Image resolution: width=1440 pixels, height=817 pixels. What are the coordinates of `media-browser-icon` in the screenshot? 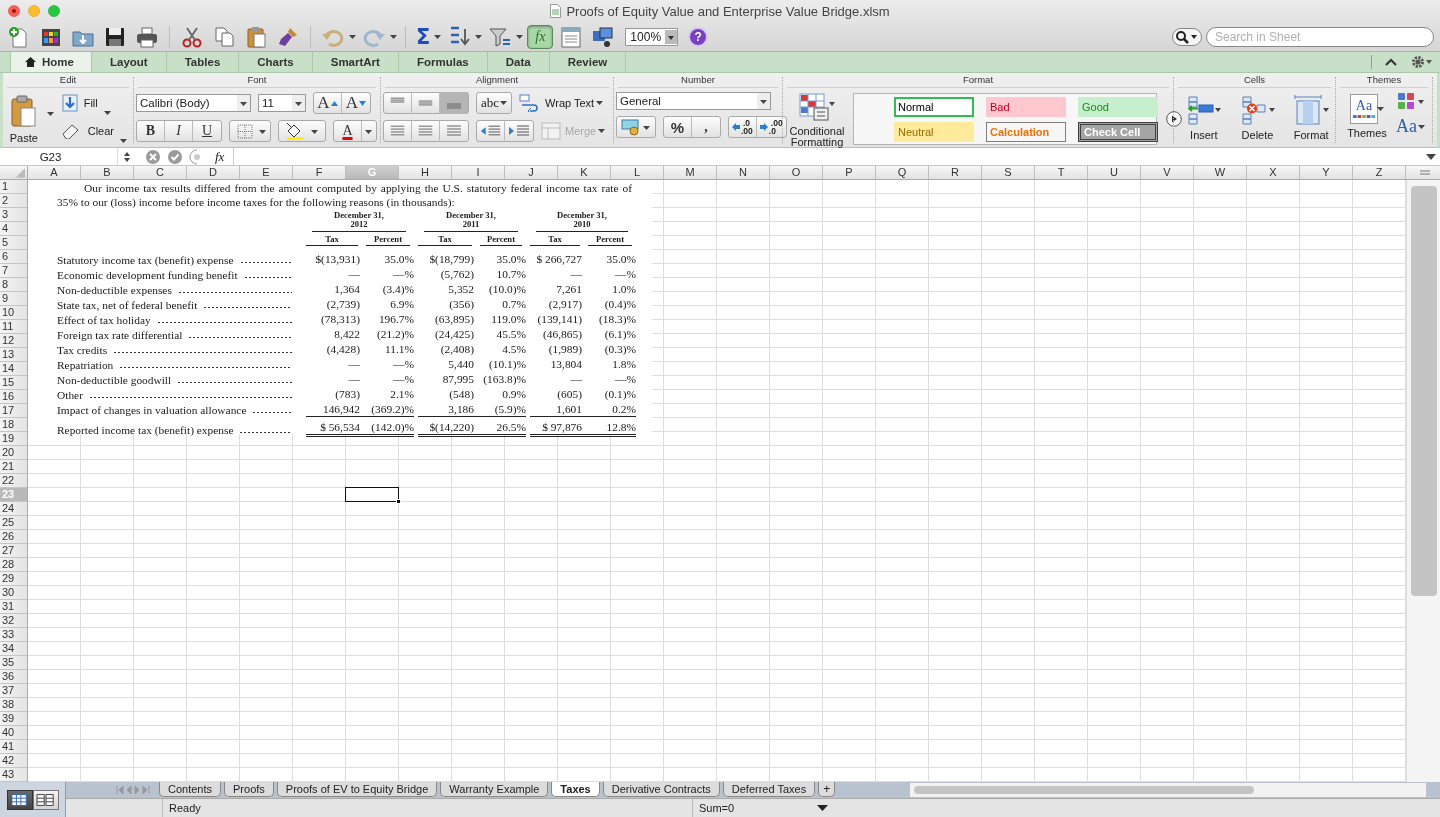 It's located at (603, 37).